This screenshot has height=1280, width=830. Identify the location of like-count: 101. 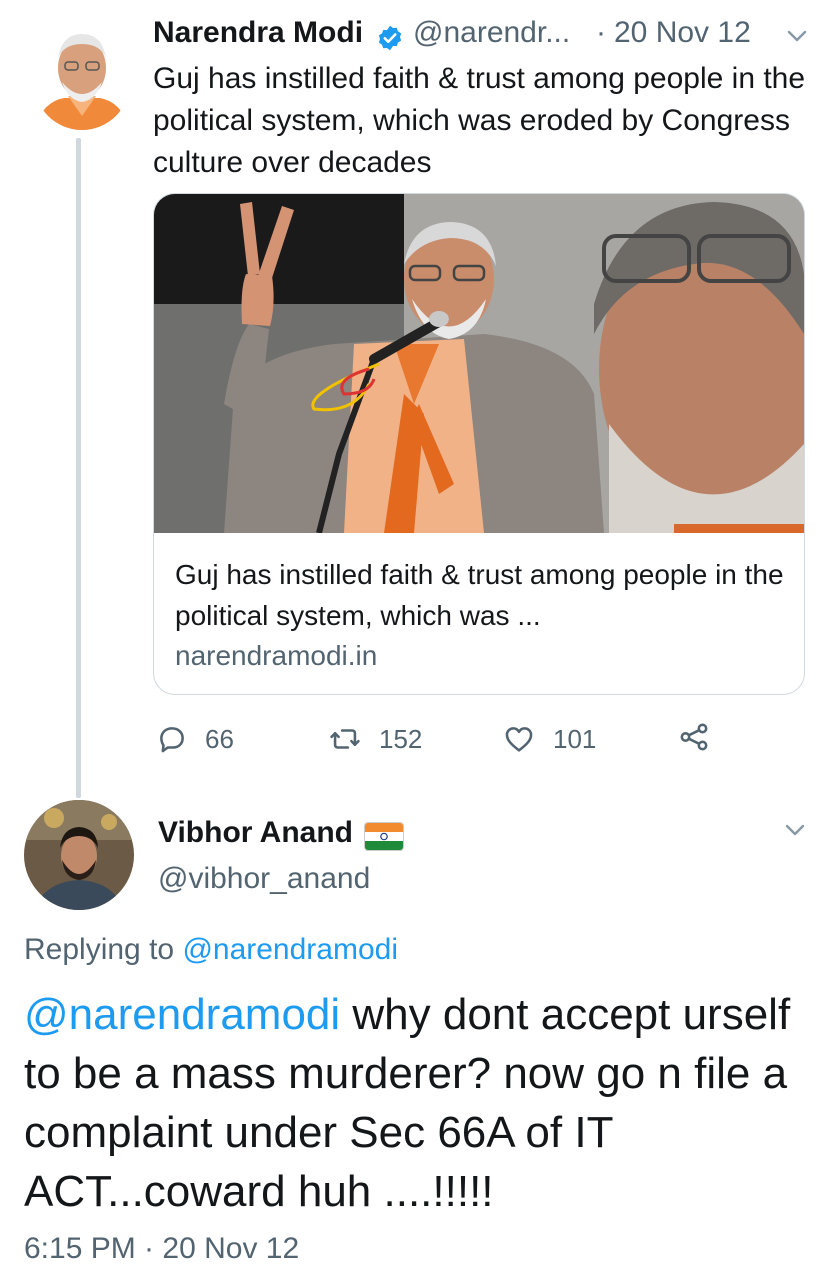
(575, 739).